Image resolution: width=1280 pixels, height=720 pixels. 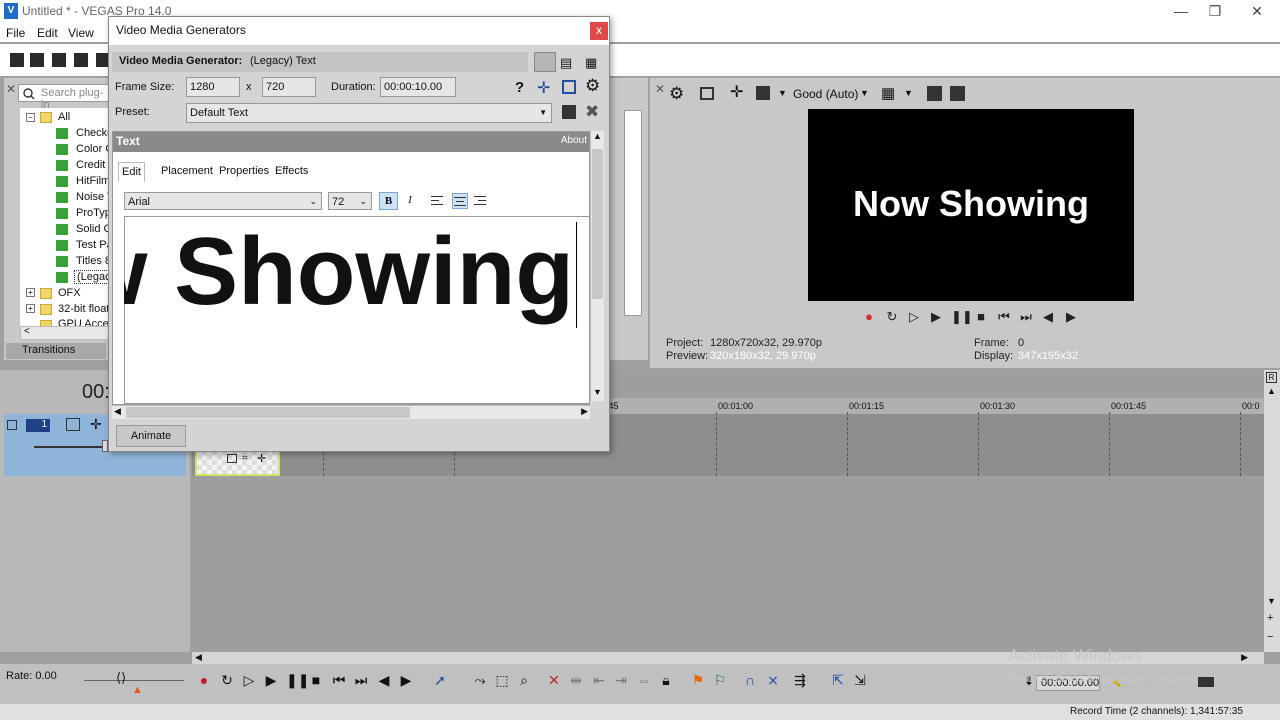 I want to click on region-icon: ⚐, so click(x=720, y=680).